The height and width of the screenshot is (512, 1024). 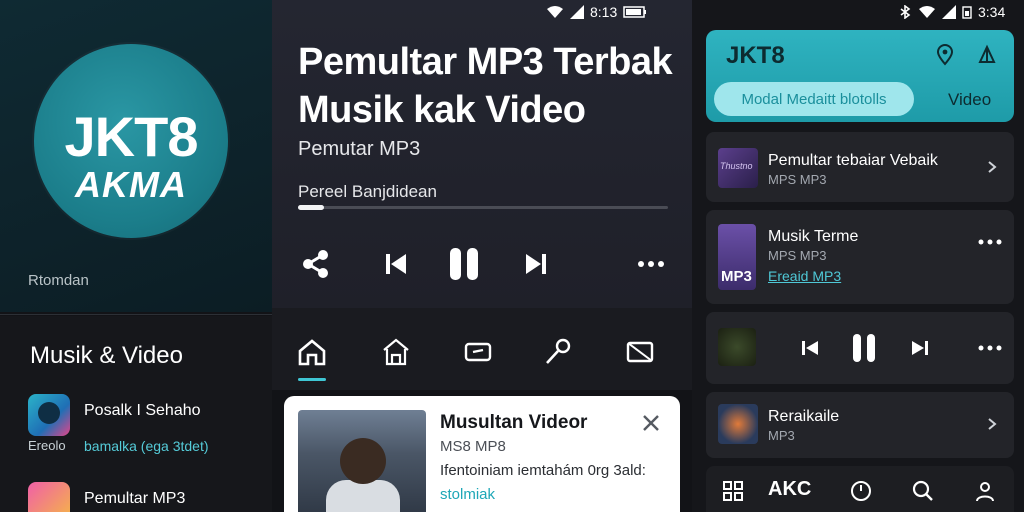 I want to click on track-link: bamalka (ega 3tdet), so click(x=146, y=446).